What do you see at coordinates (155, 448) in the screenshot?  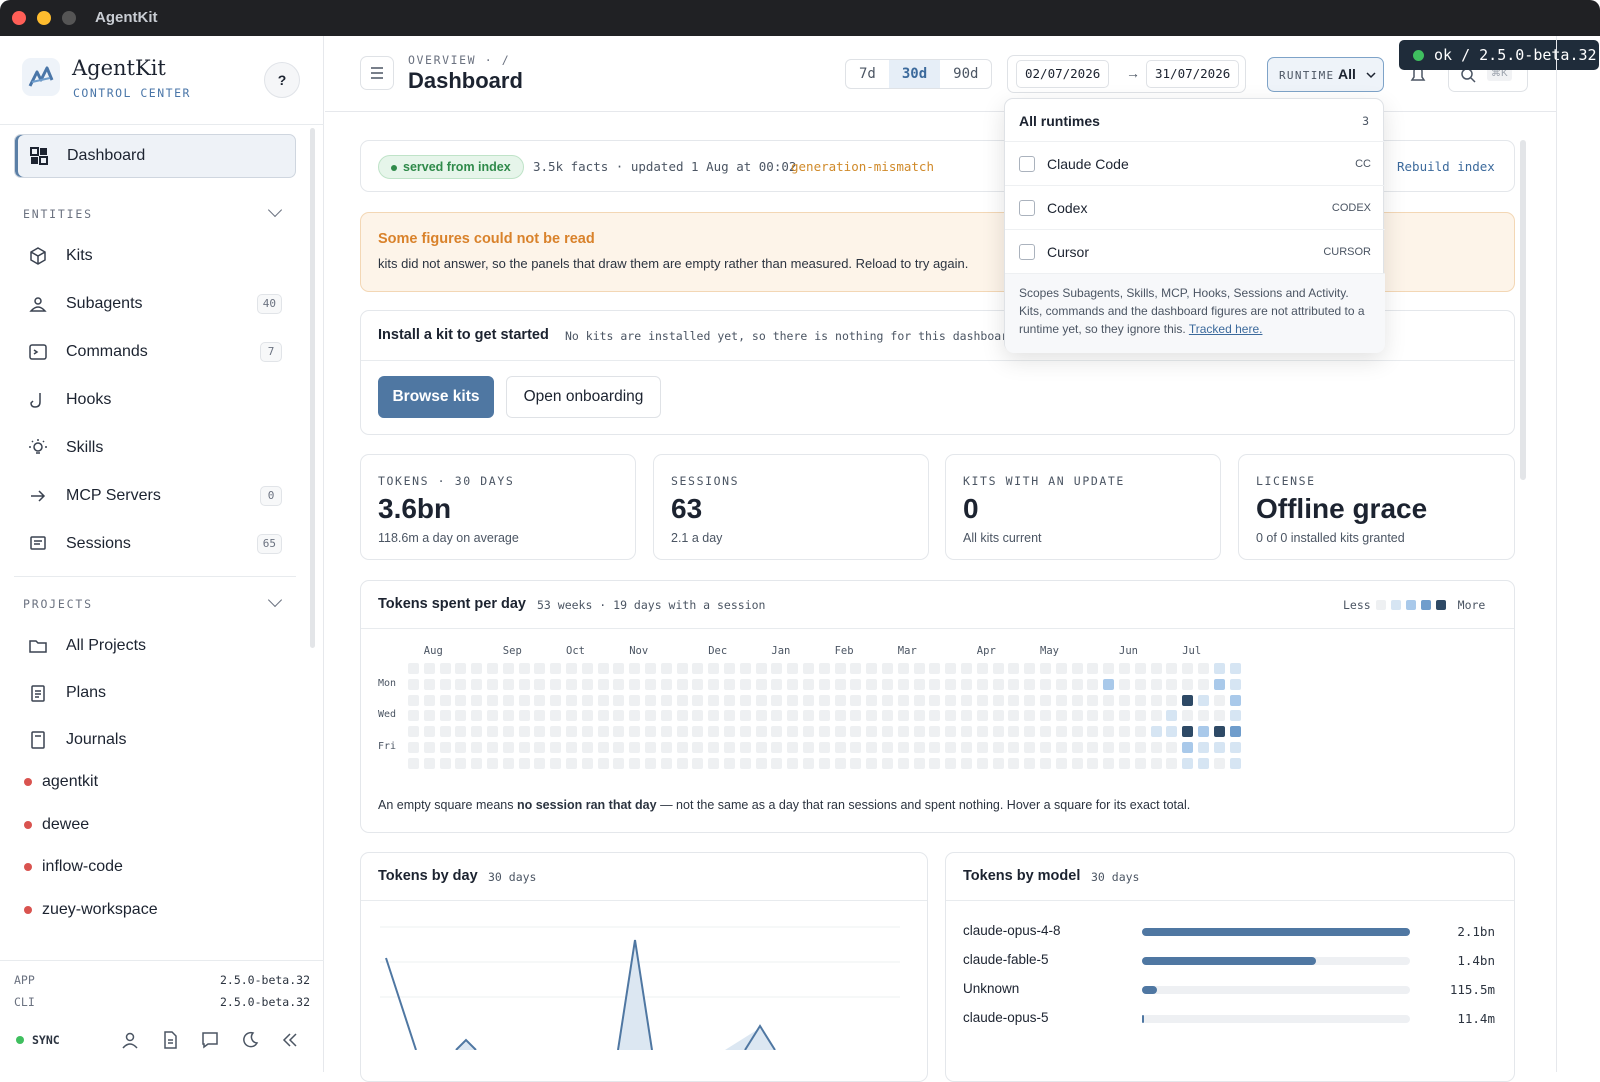 I see `sidebar-item-skills: Skills` at bounding box center [155, 448].